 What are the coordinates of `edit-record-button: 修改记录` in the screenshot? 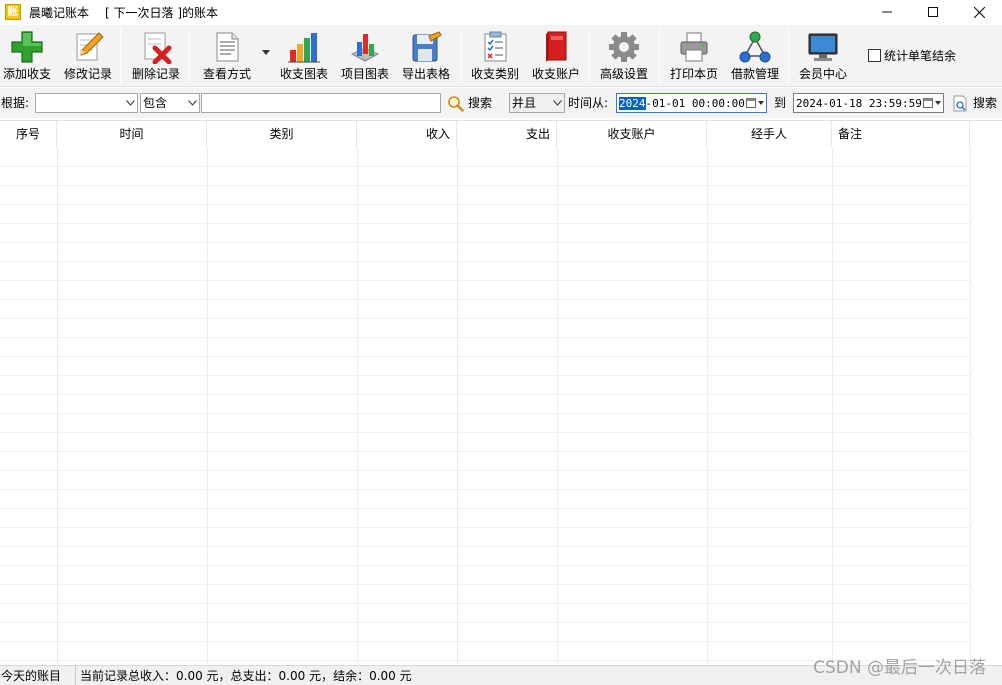 It's located at (88, 56).